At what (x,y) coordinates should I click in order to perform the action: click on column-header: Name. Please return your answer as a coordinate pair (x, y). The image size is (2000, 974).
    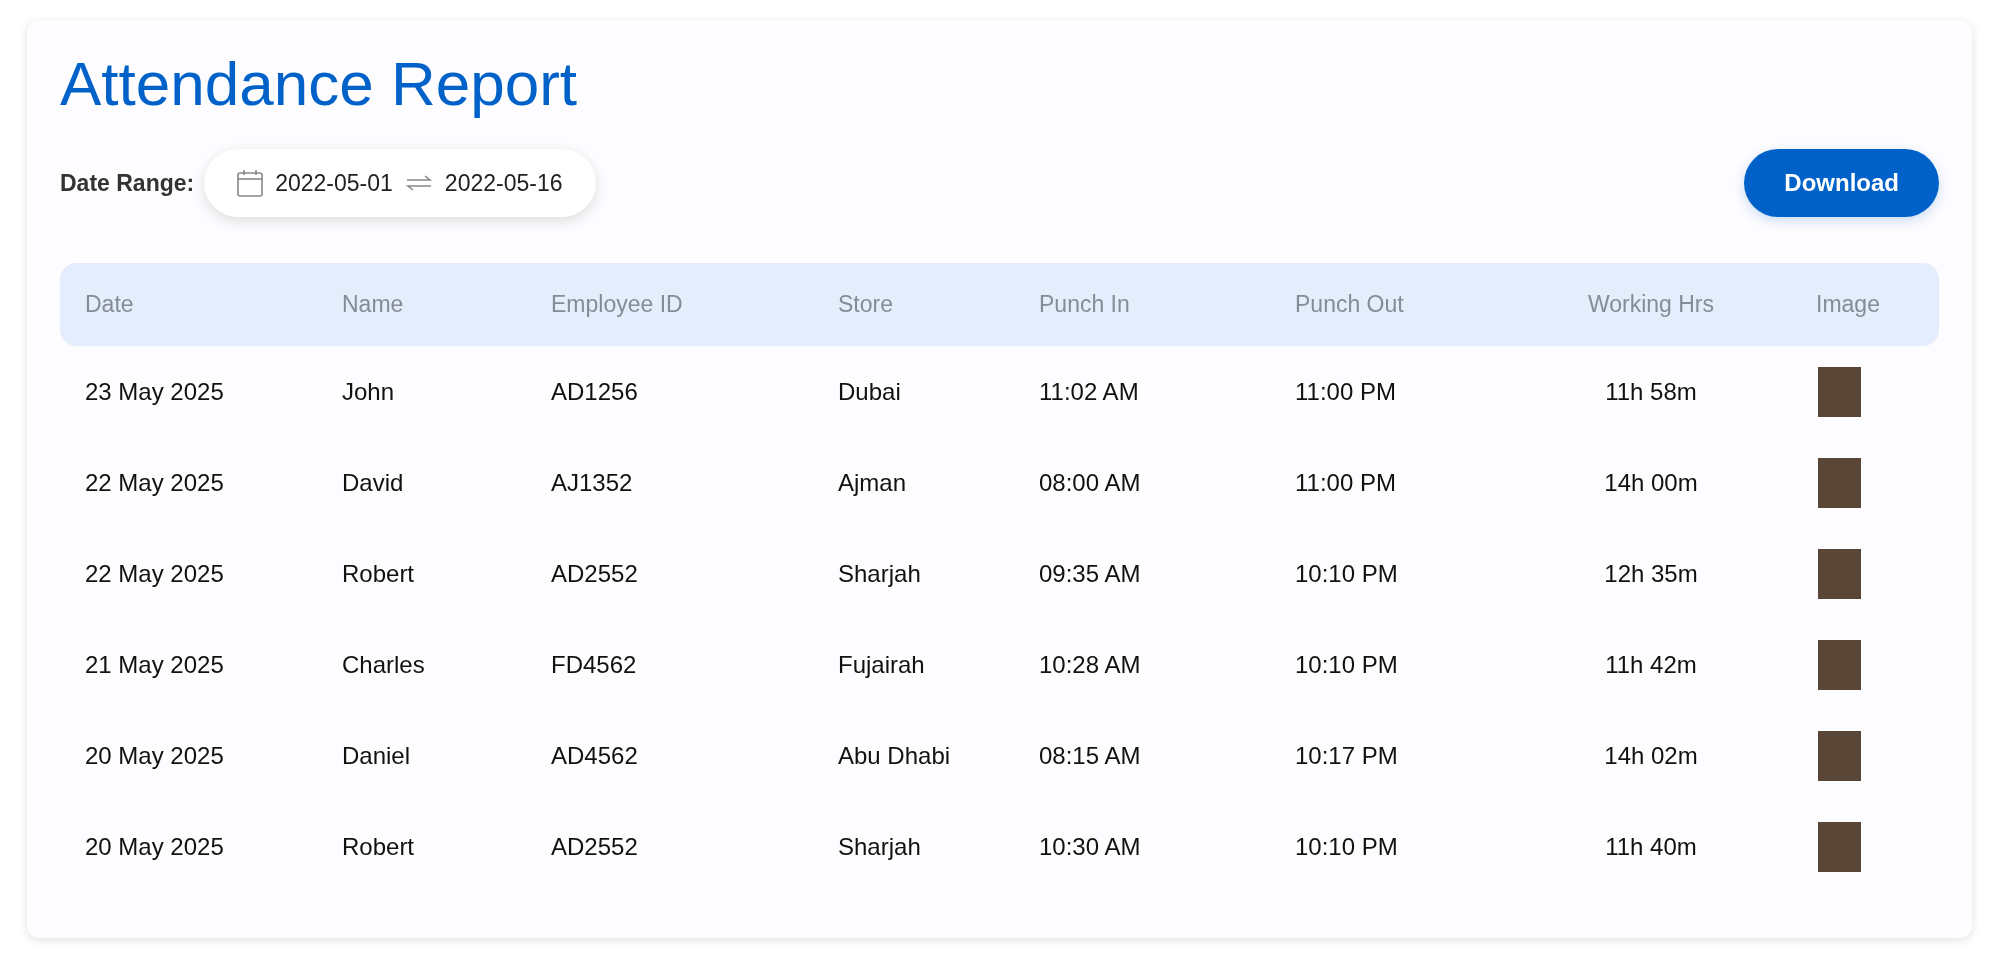
    Looking at the image, I should click on (373, 305).